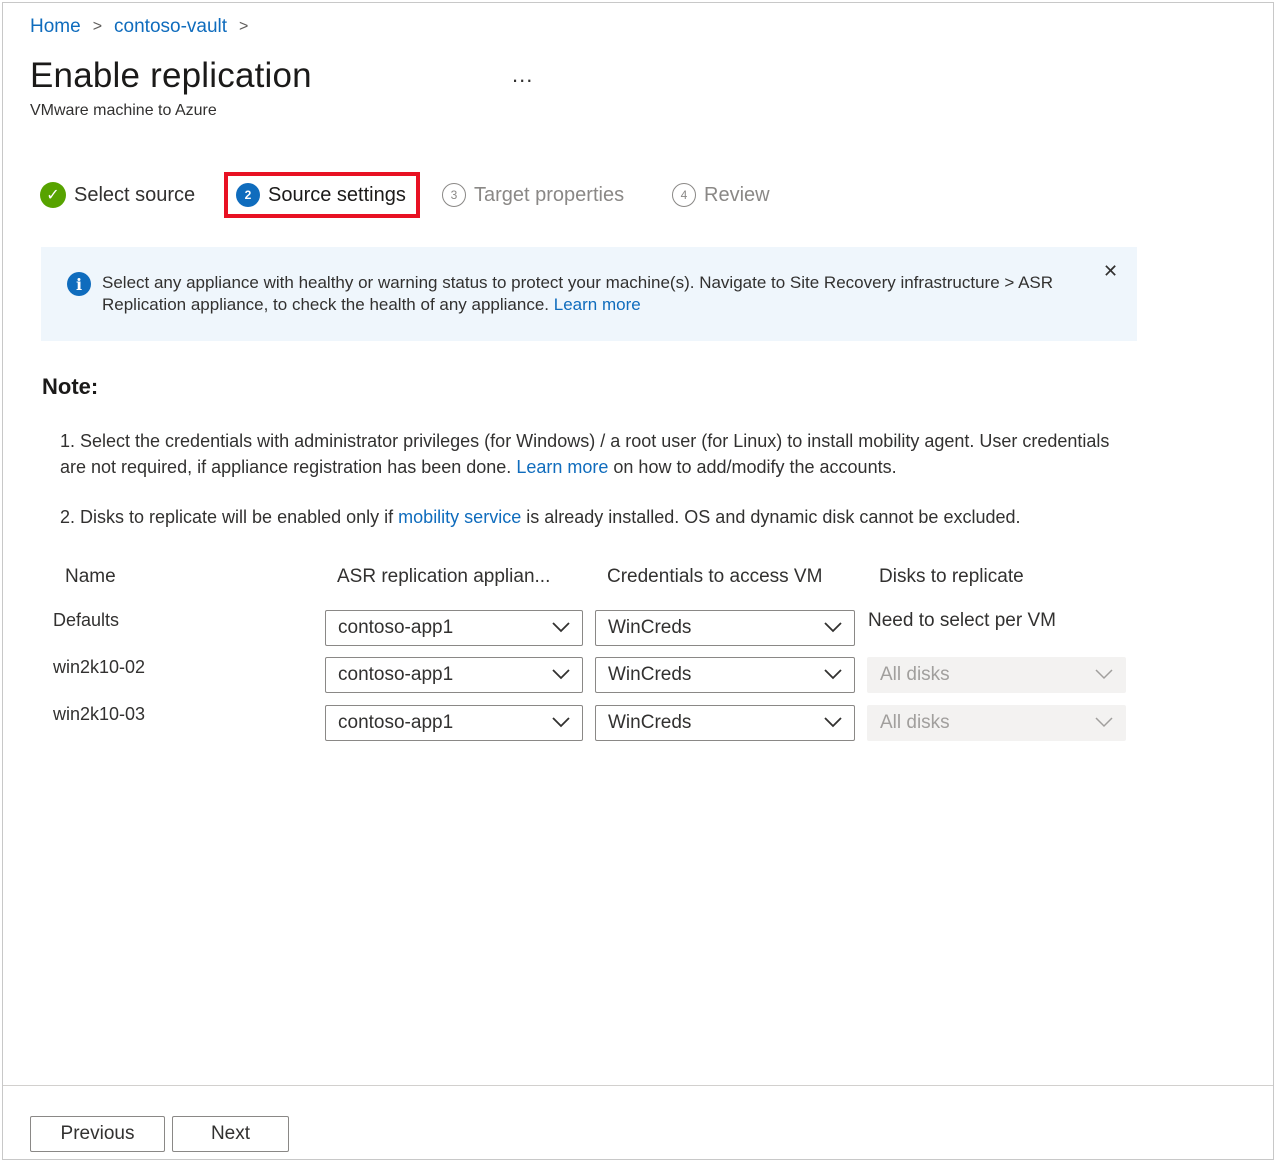 The image size is (1276, 1162). Describe the element at coordinates (248, 195) in the screenshot. I see `step-number-icon: 2` at that location.